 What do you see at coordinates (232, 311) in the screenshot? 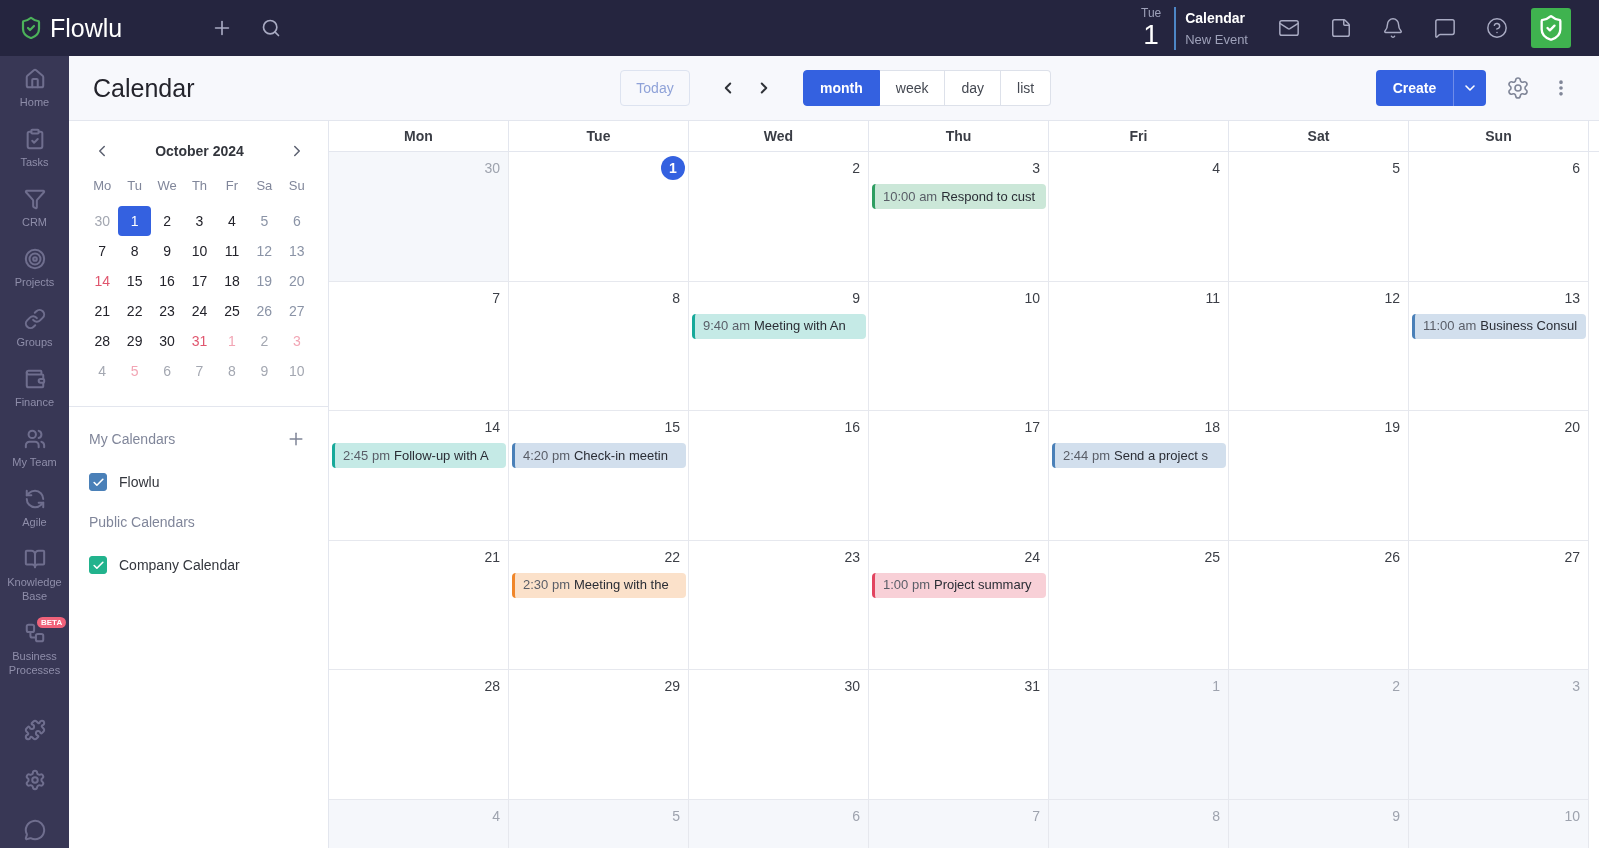
I see `mini-day: 25` at bounding box center [232, 311].